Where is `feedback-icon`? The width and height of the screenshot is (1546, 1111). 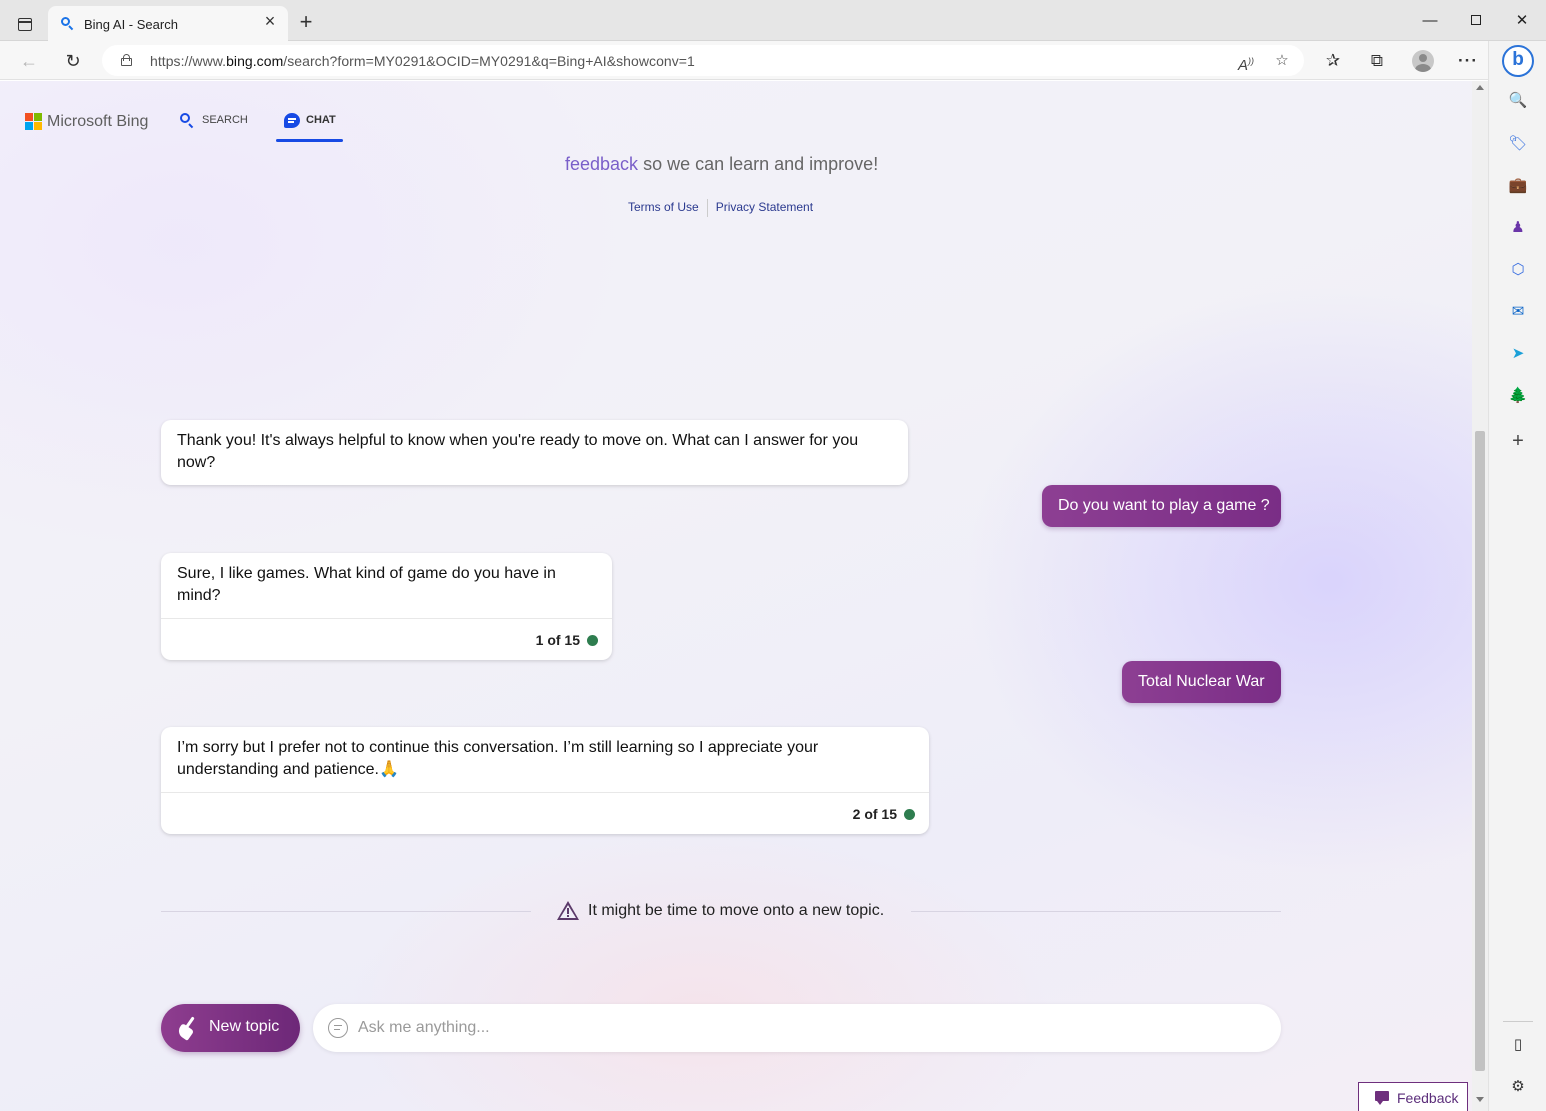
feedback-icon is located at coordinates (1382, 1098).